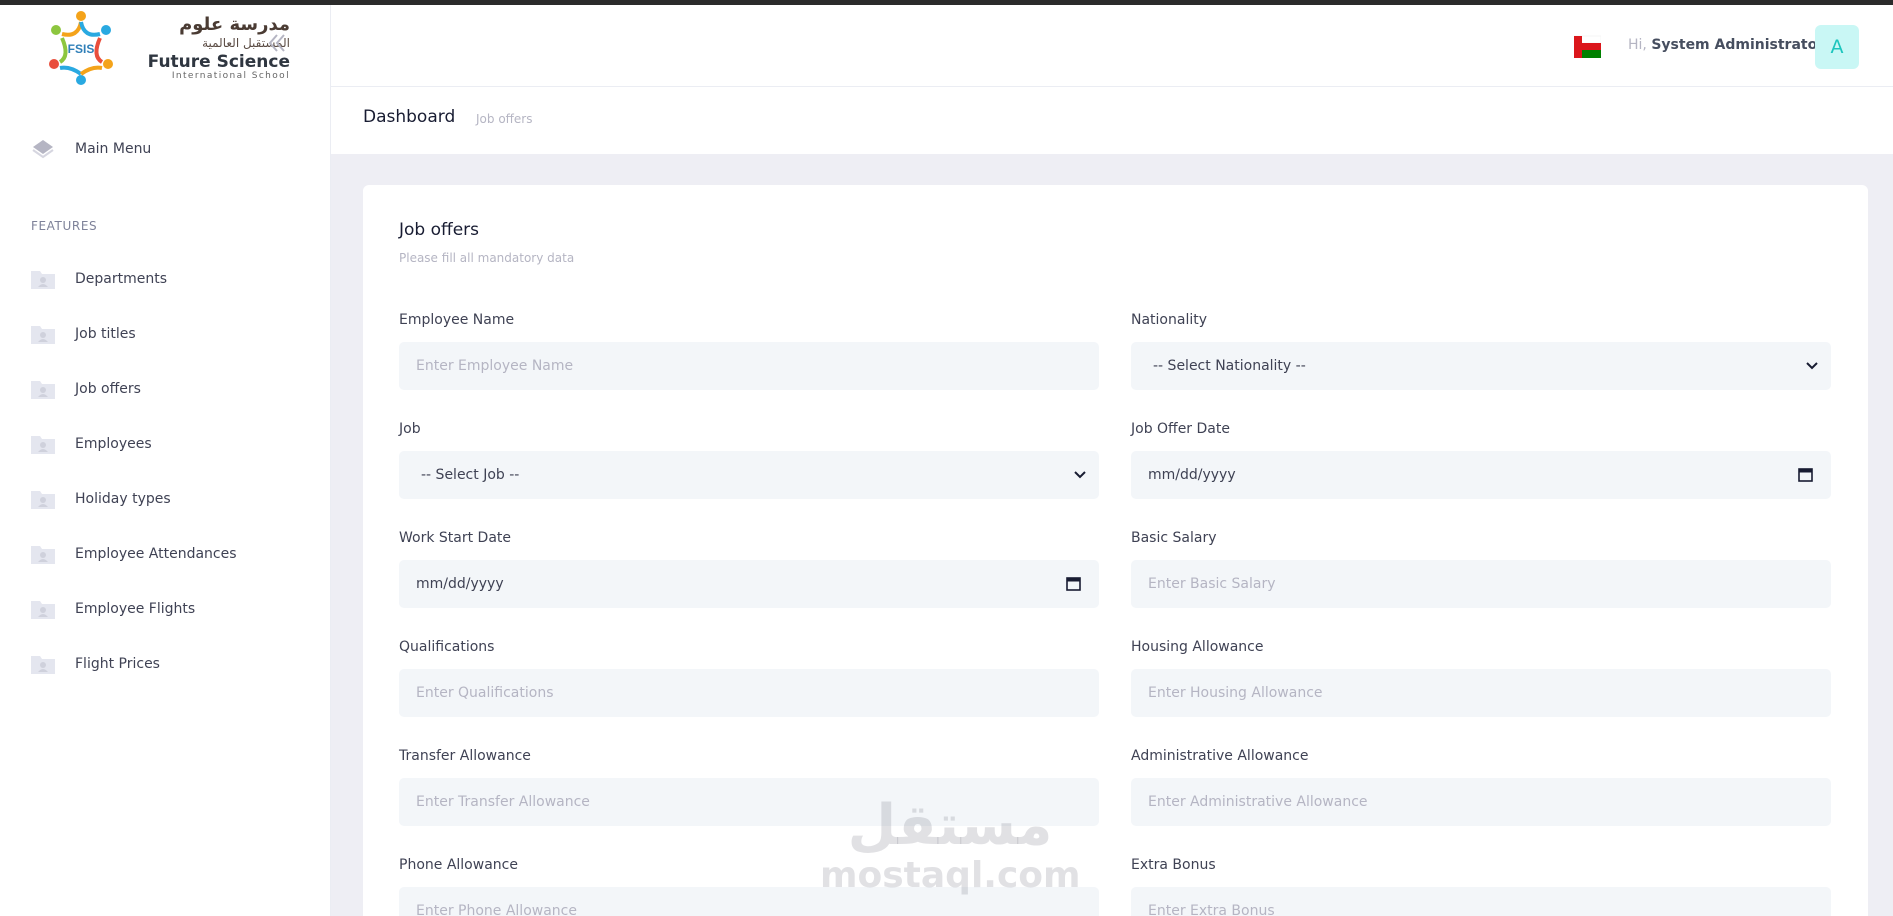 Image resolution: width=1893 pixels, height=916 pixels. Describe the element at coordinates (1112, 46) in the screenshot. I see `top-header: Hi, System Administrator A` at that location.